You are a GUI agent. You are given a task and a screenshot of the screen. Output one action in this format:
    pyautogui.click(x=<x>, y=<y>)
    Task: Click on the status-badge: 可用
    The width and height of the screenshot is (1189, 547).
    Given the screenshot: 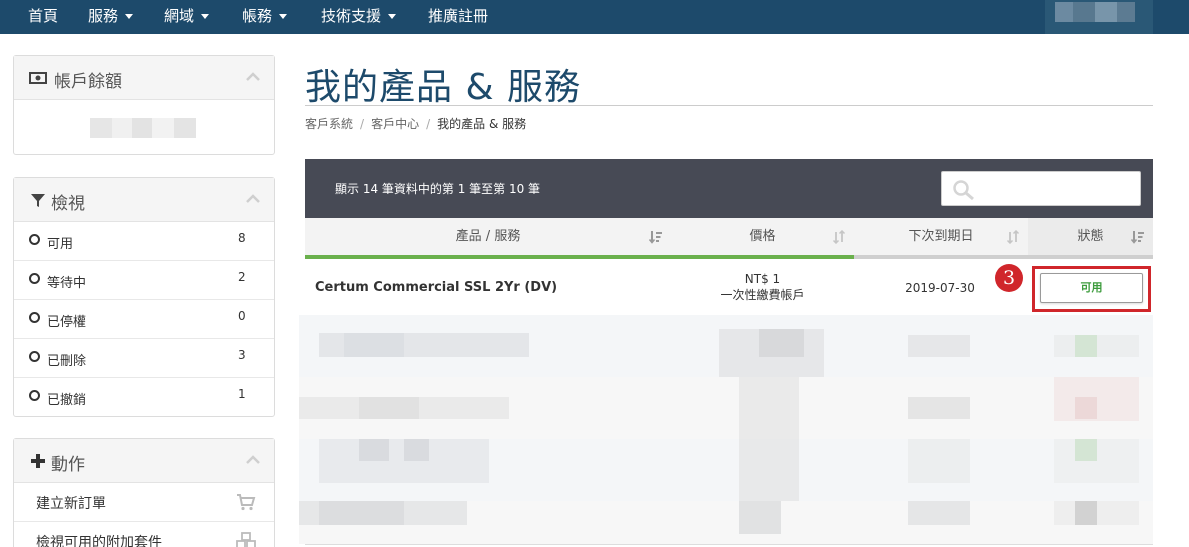 What is the action you would take?
    pyautogui.click(x=1091, y=288)
    